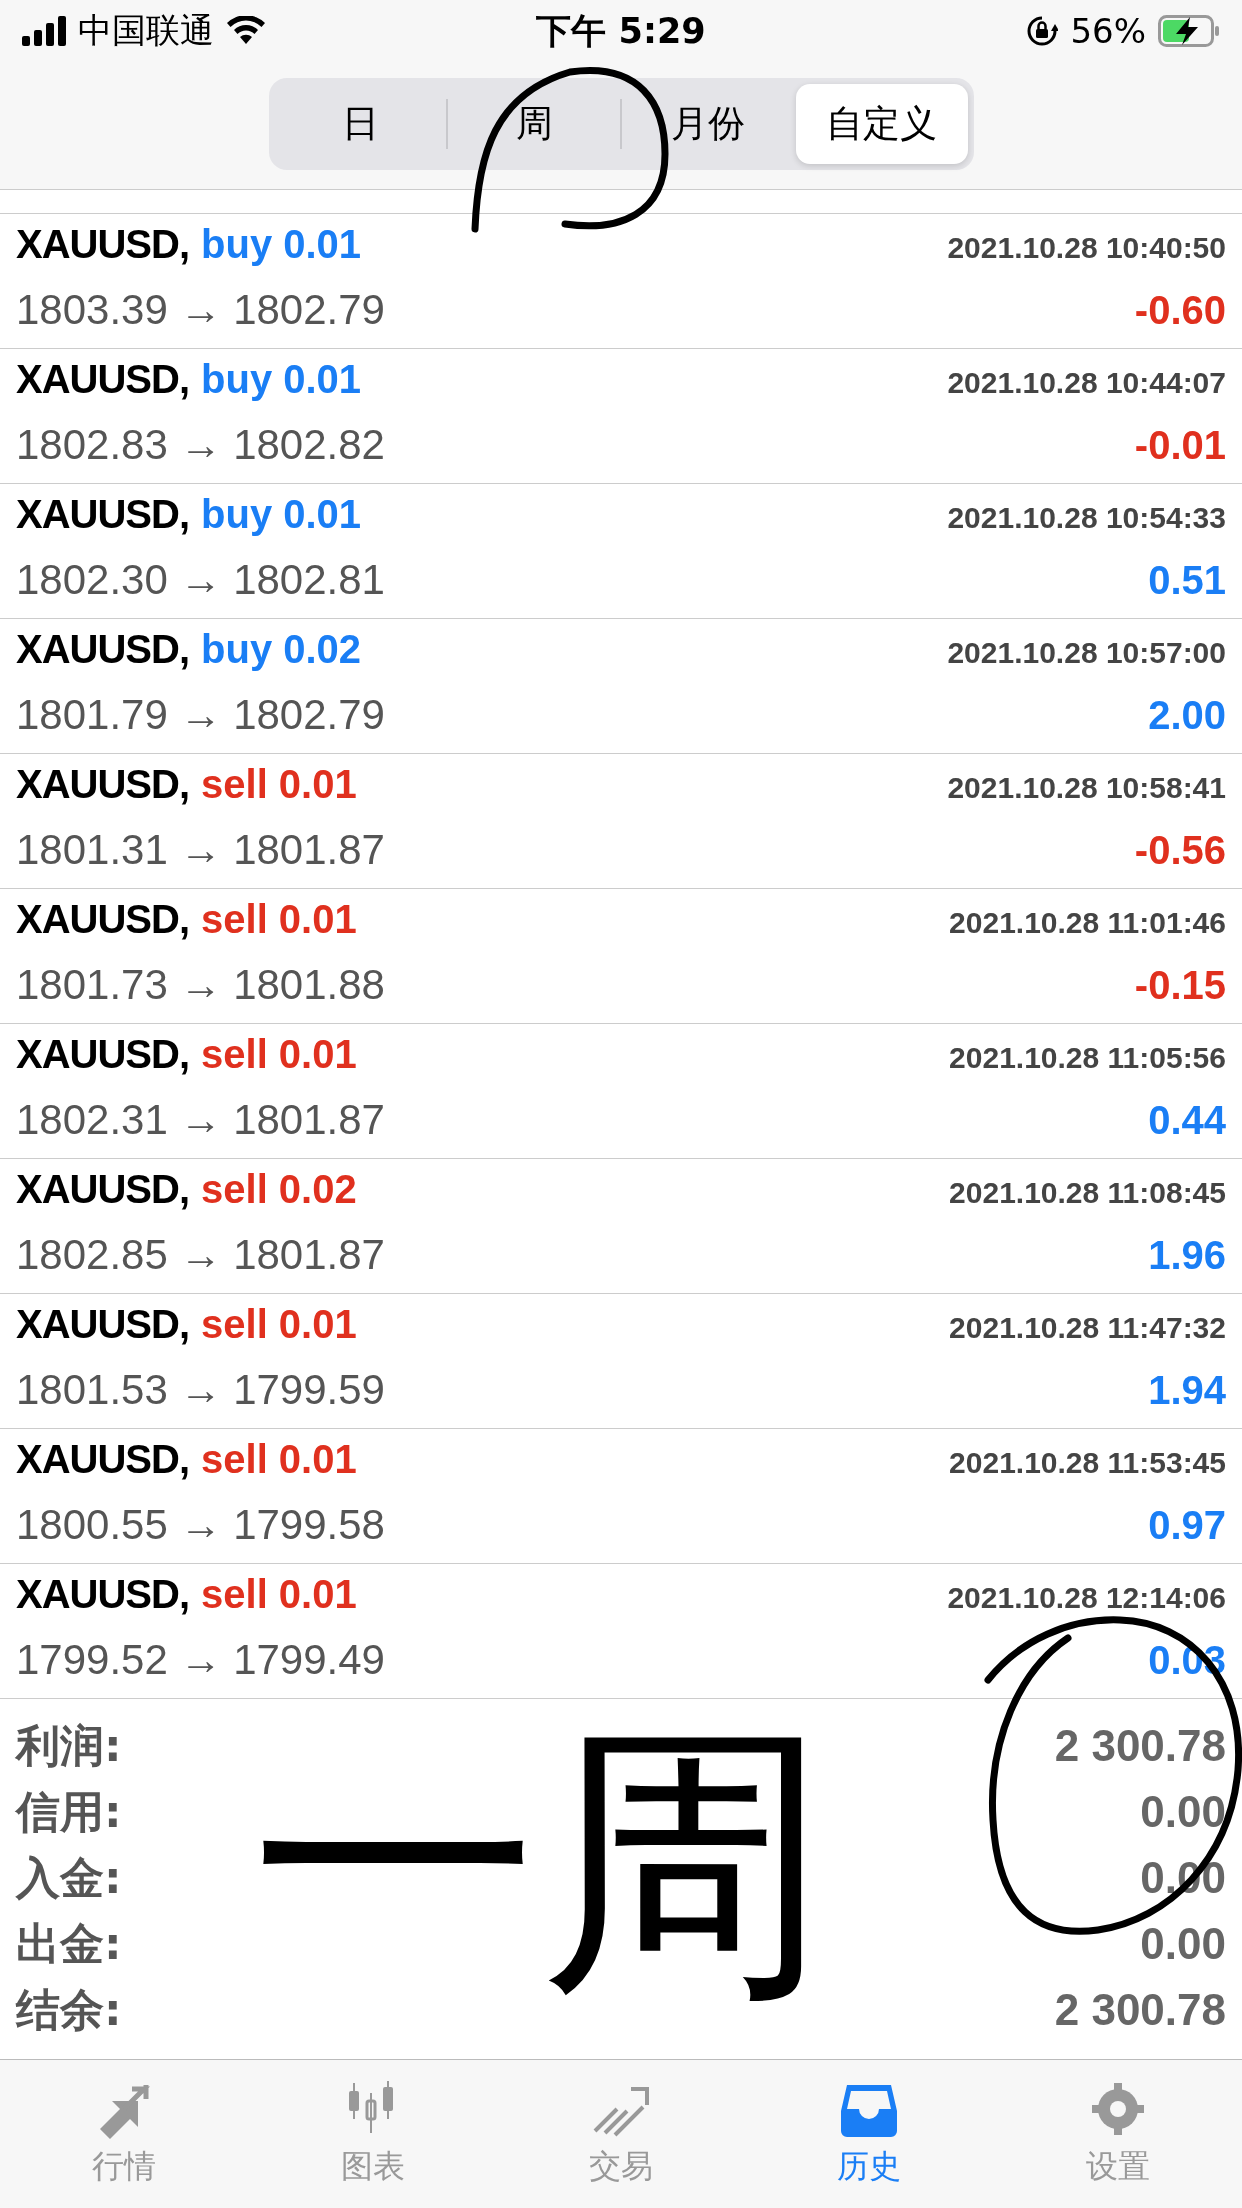 The height and width of the screenshot is (2208, 1242). Describe the element at coordinates (1189, 31) in the screenshot. I see `battery-charging-icon` at that location.